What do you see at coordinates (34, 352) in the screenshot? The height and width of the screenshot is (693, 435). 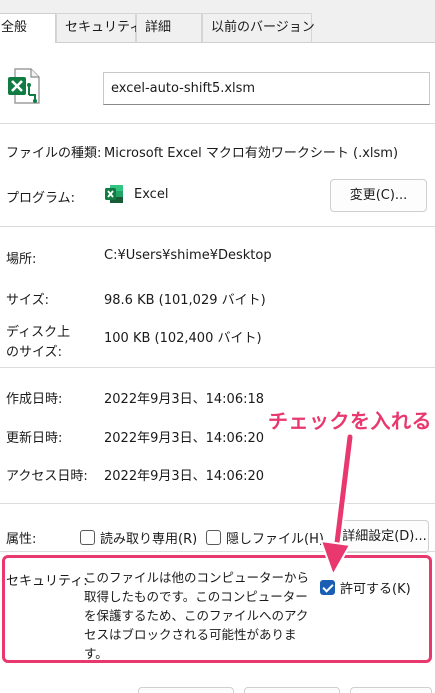 I see `disk-size-label-line2: のサイズ:` at bounding box center [34, 352].